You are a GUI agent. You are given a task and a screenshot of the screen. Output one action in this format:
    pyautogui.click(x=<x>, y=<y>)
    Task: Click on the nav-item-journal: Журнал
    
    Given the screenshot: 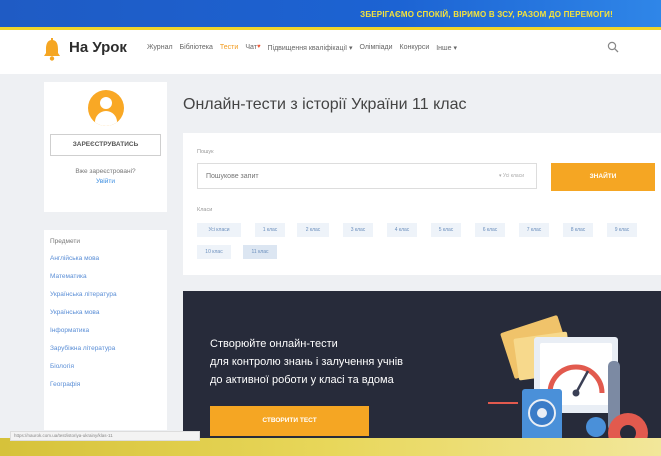 What is the action you would take?
    pyautogui.click(x=160, y=48)
    